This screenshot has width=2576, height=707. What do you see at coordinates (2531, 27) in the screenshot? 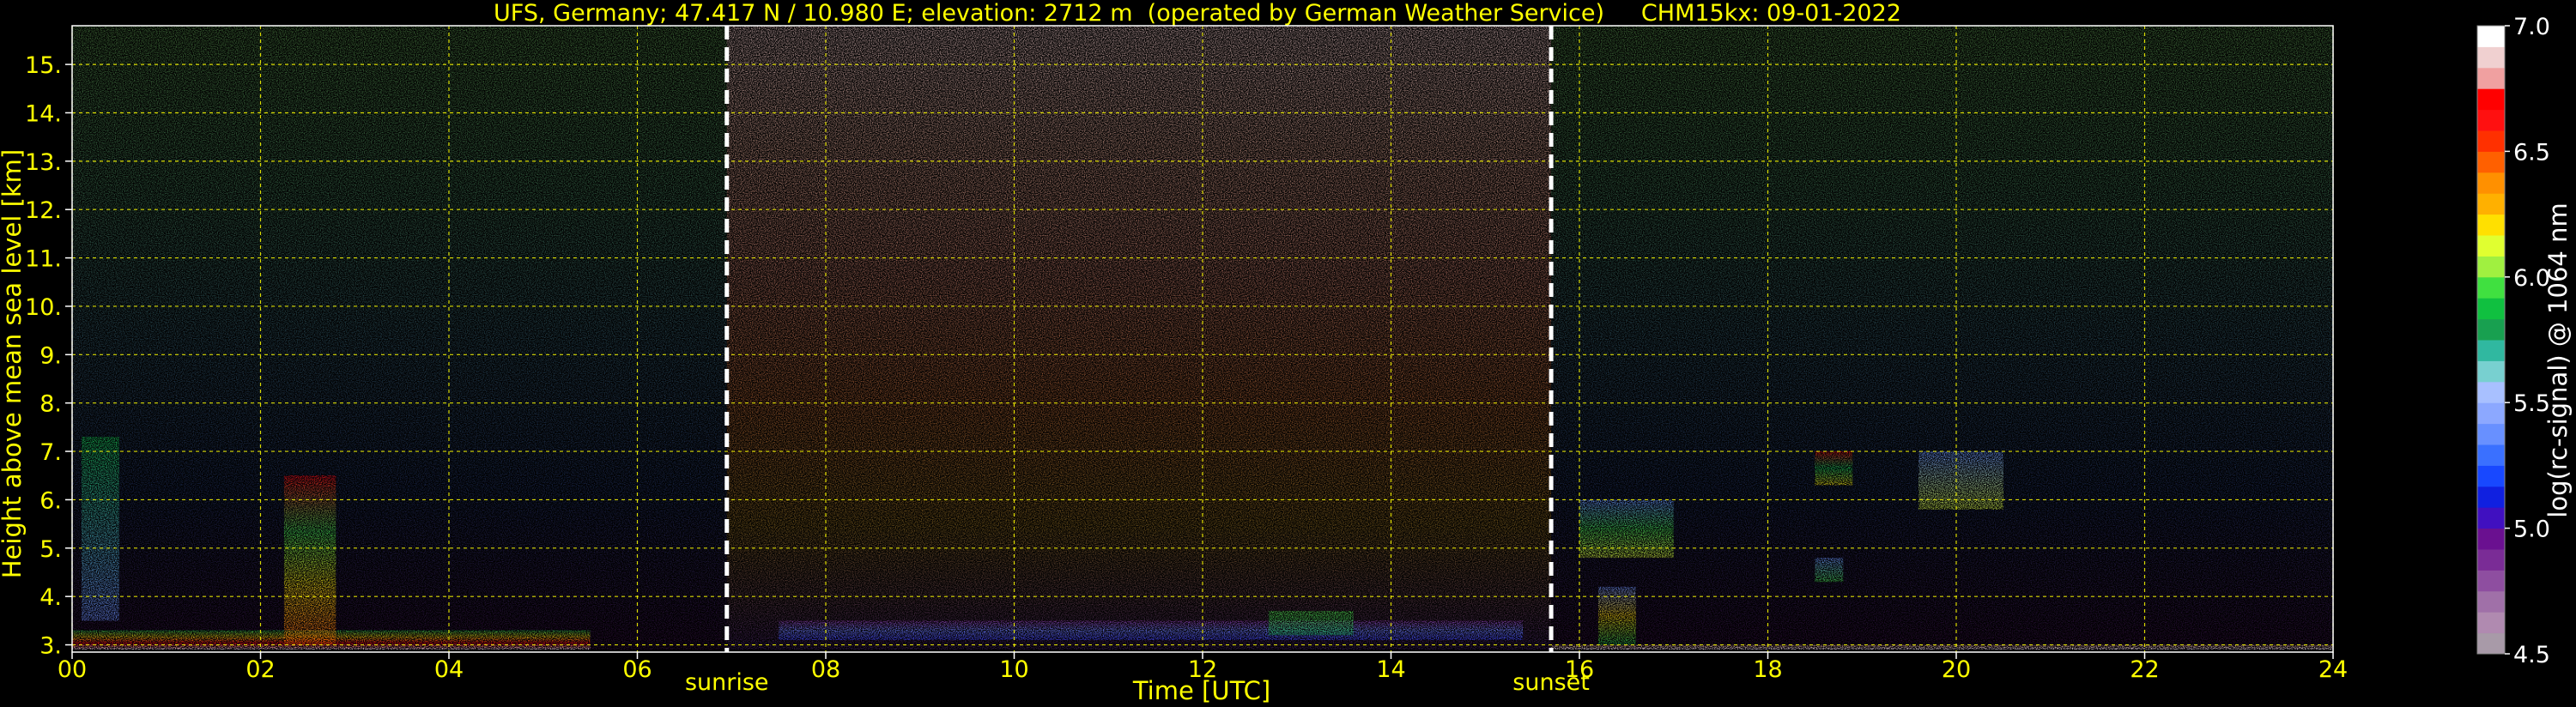
I see `colorbar-tick-label: 7.0` at bounding box center [2531, 27].